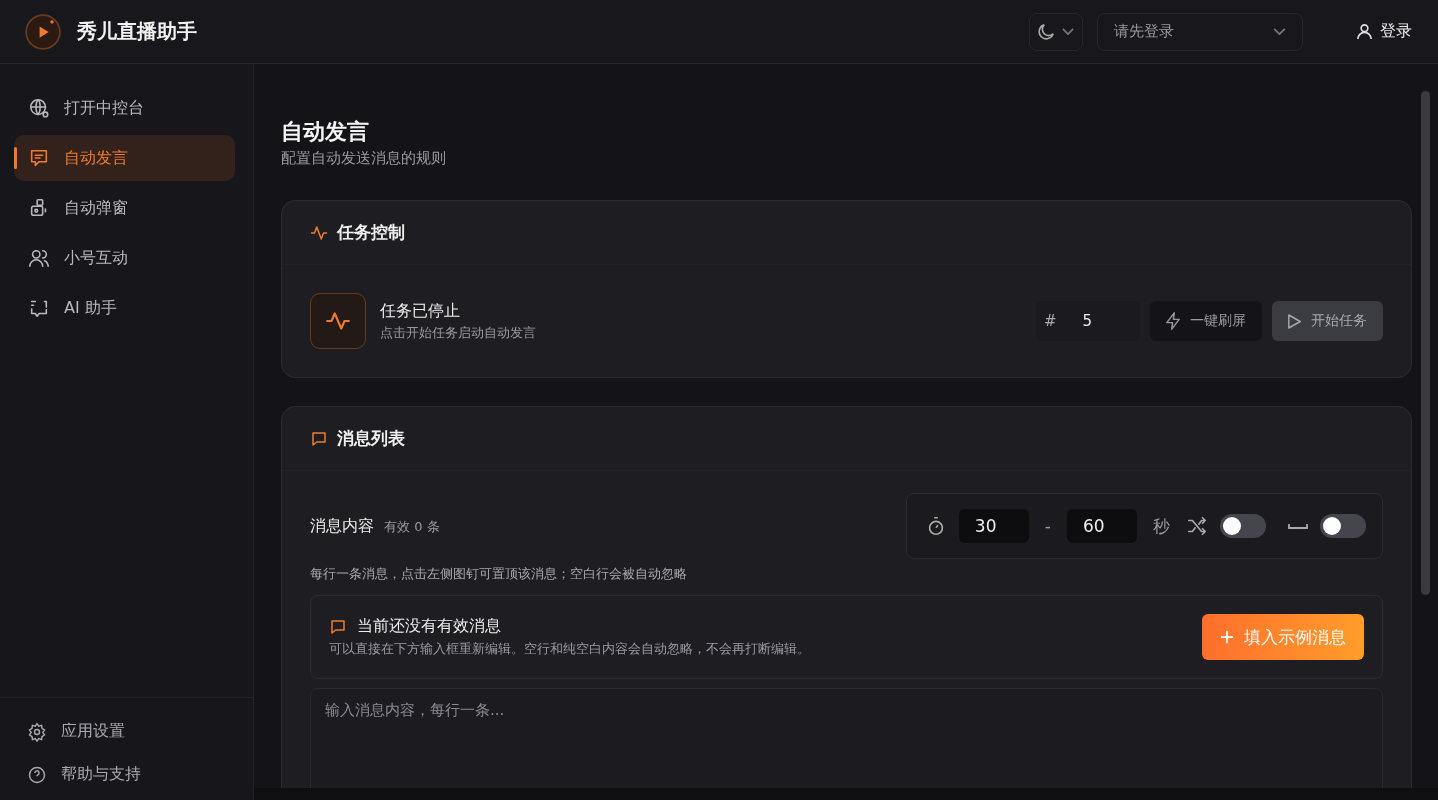 The height and width of the screenshot is (800, 1438). Describe the element at coordinates (458, 332) in the screenshot. I see `status-description: 点击开始任务启动自动发言` at that location.